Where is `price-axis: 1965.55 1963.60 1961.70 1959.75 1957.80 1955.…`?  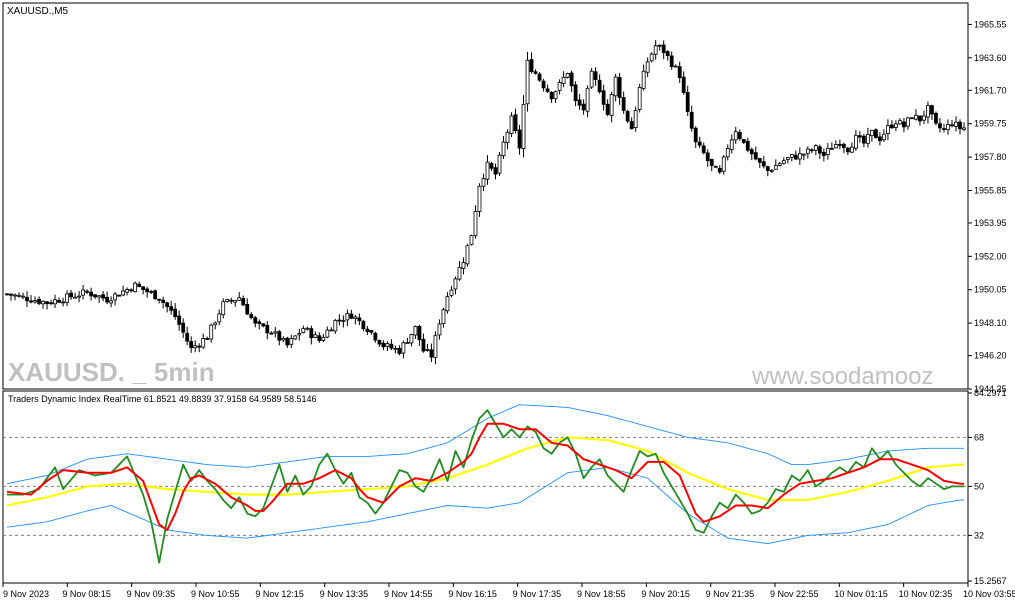 price-axis: 1965.55 1963.60 1961.70 1959.75 1957.80 1955.… is located at coordinates (987, 206).